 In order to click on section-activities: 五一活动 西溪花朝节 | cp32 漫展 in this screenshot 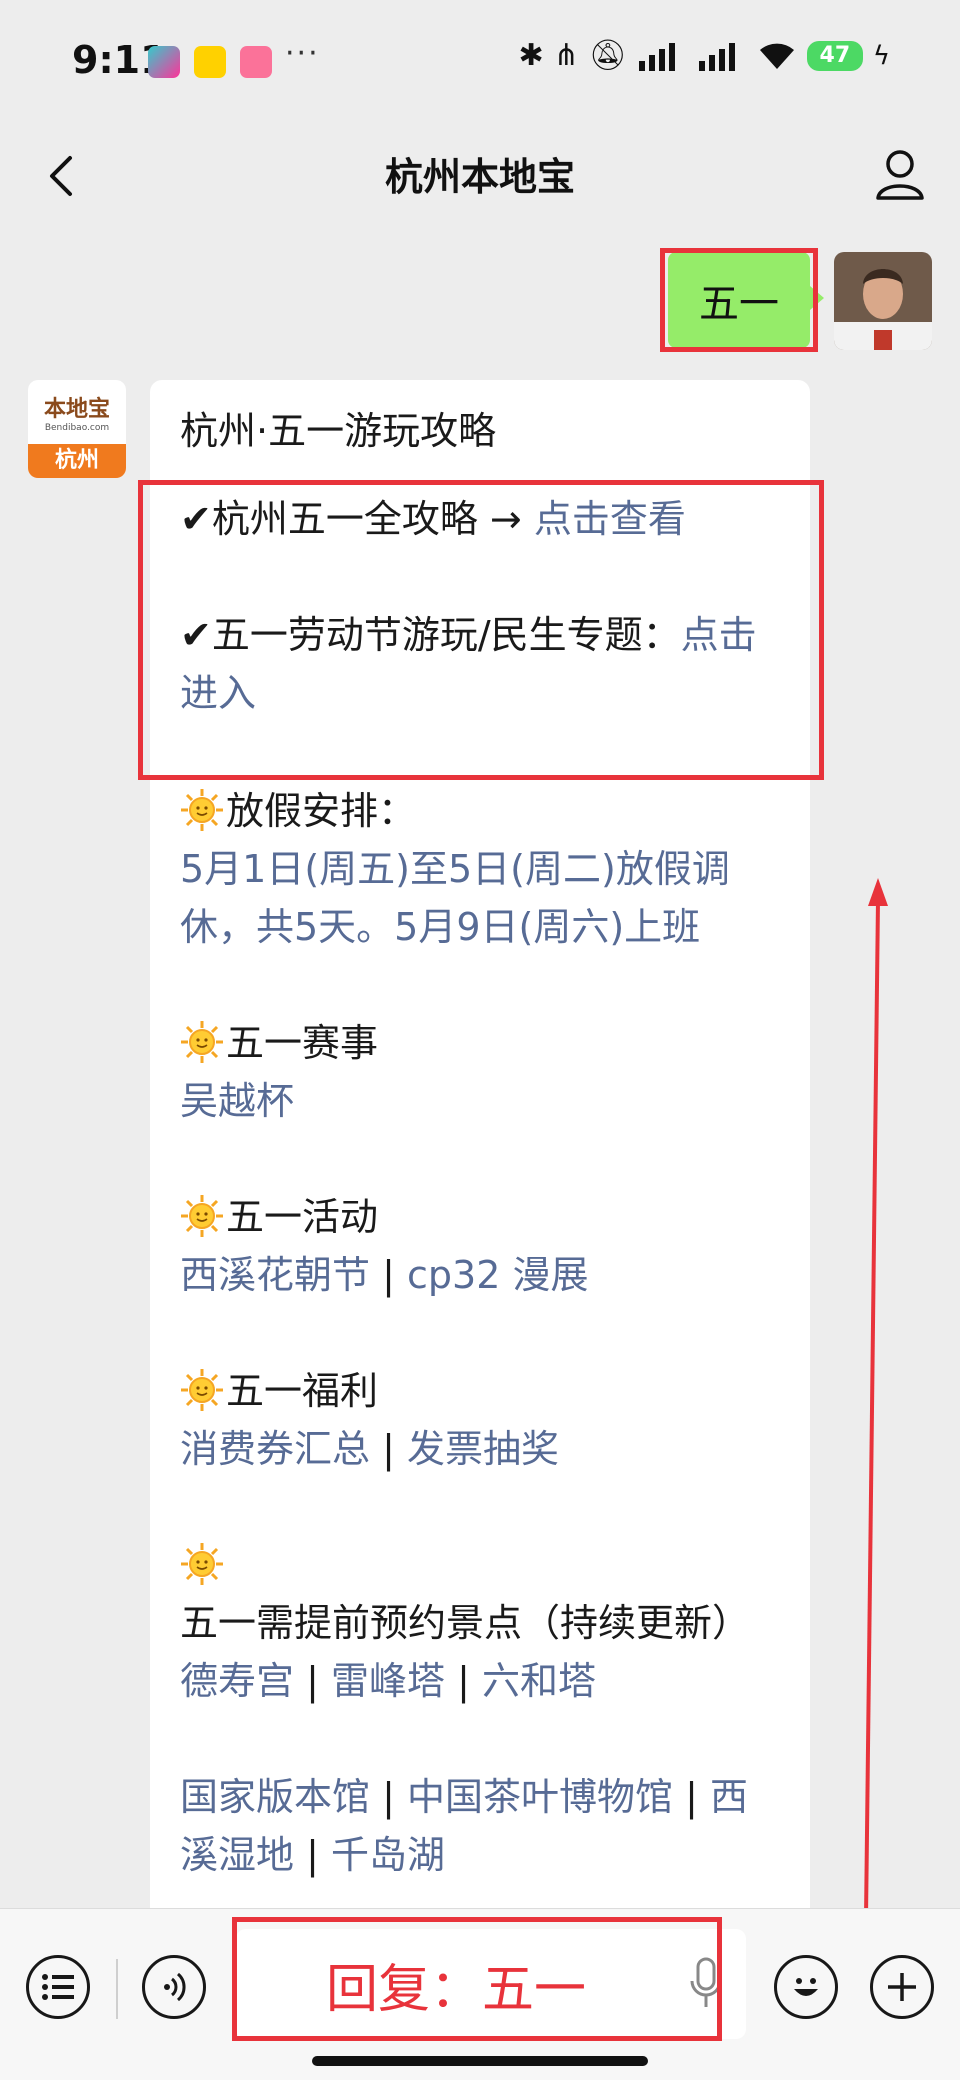, I will do `click(480, 1246)`.